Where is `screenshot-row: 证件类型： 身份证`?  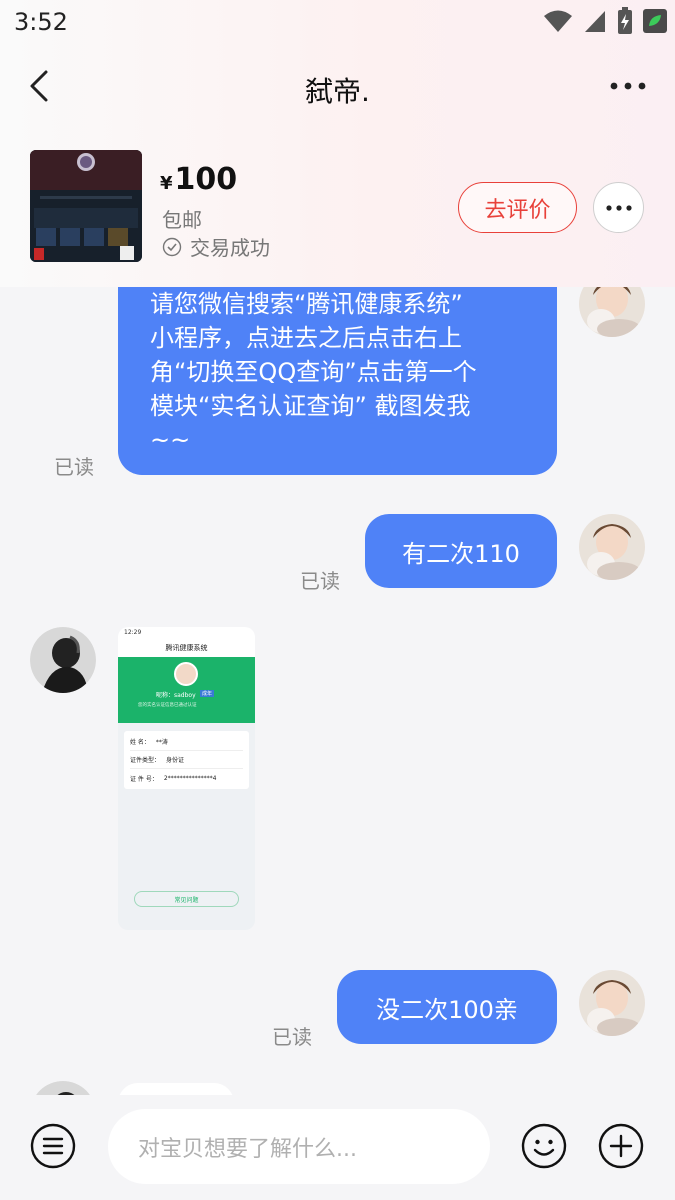 screenshot-row: 证件类型： 身份证 is located at coordinates (186, 760).